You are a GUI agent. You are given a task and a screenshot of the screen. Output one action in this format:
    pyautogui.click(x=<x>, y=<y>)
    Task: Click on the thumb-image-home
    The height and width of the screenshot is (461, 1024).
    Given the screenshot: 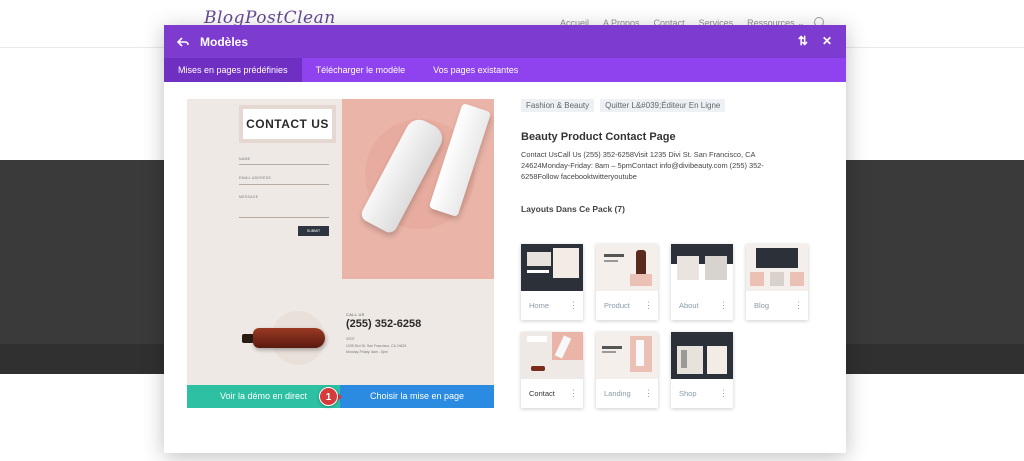 What is the action you would take?
    pyautogui.click(x=552, y=267)
    